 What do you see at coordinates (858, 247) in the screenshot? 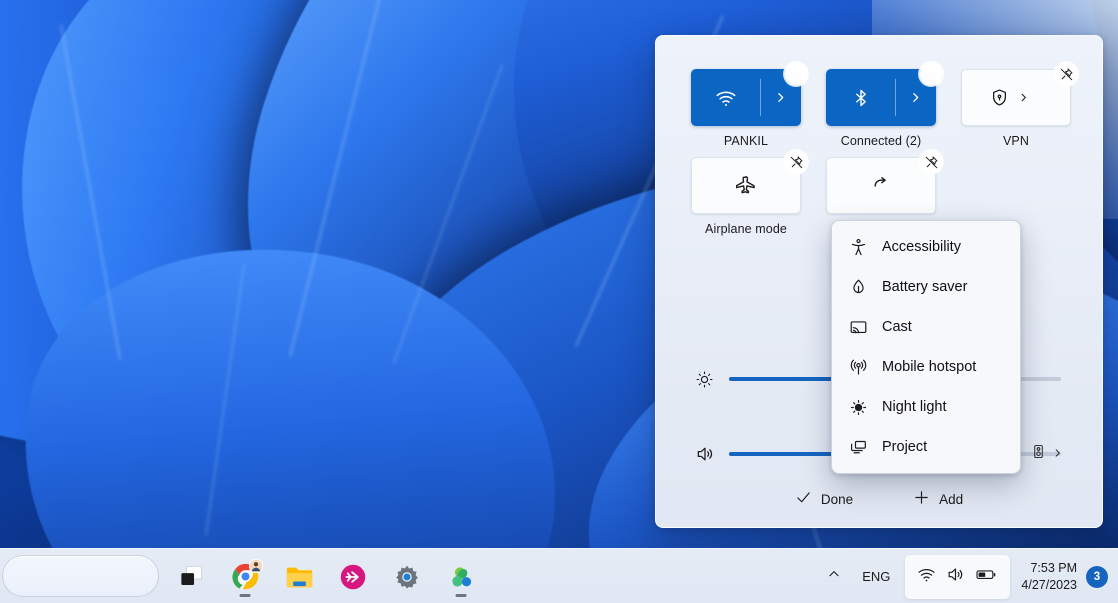
I see `accessibility-icon` at bounding box center [858, 247].